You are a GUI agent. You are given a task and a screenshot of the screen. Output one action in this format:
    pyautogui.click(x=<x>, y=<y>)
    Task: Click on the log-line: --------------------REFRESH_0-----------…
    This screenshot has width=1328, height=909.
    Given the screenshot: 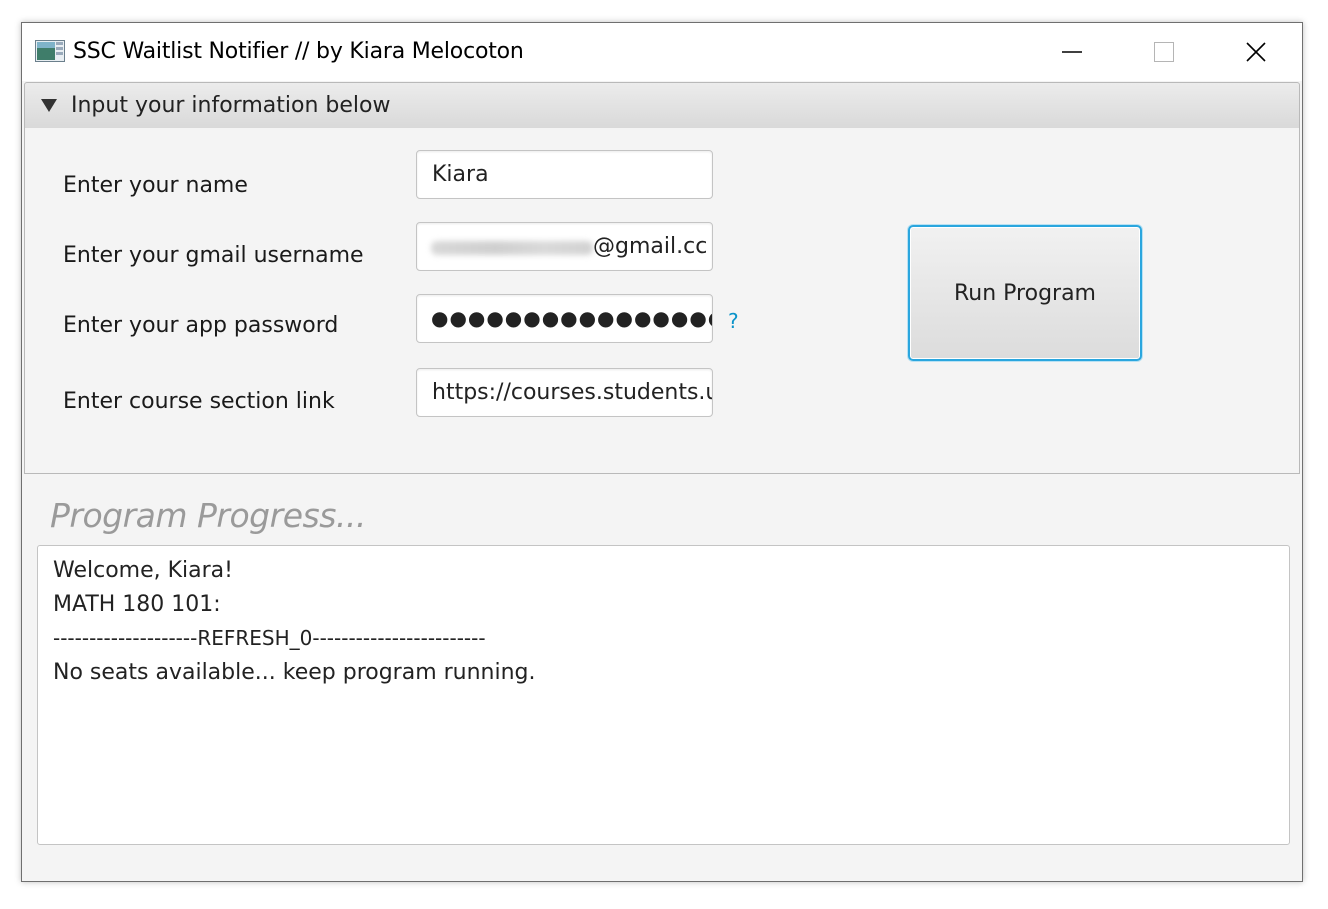 What is the action you would take?
    pyautogui.click(x=269, y=638)
    